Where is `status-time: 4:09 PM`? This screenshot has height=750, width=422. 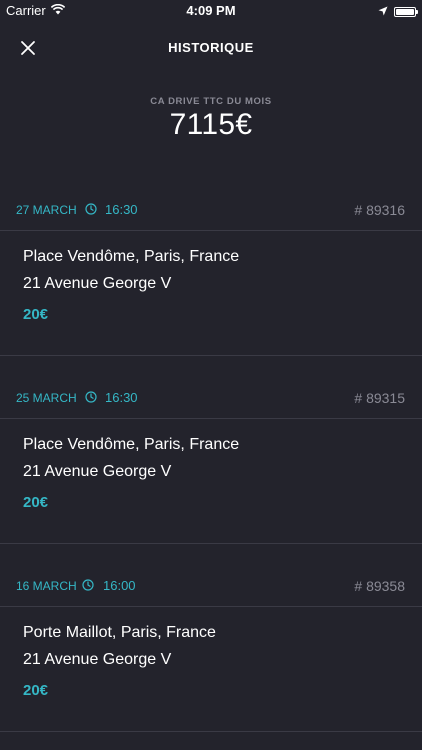 status-time: 4:09 PM is located at coordinates (211, 10).